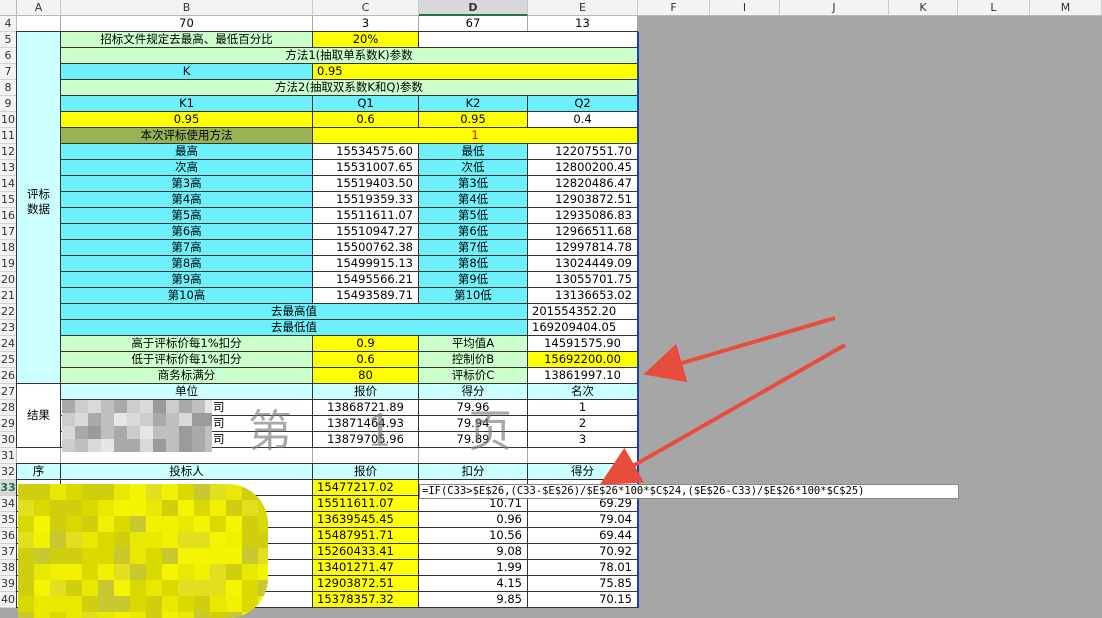  I want to click on low-rank-value: 13055701.75, so click(582, 279).